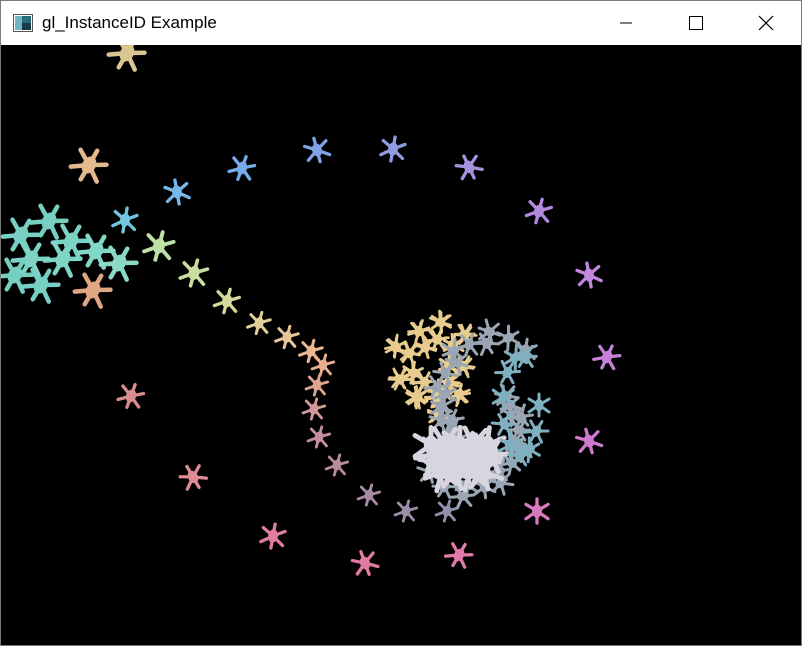 The image size is (802, 646). I want to click on maximize-icon, so click(696, 23).